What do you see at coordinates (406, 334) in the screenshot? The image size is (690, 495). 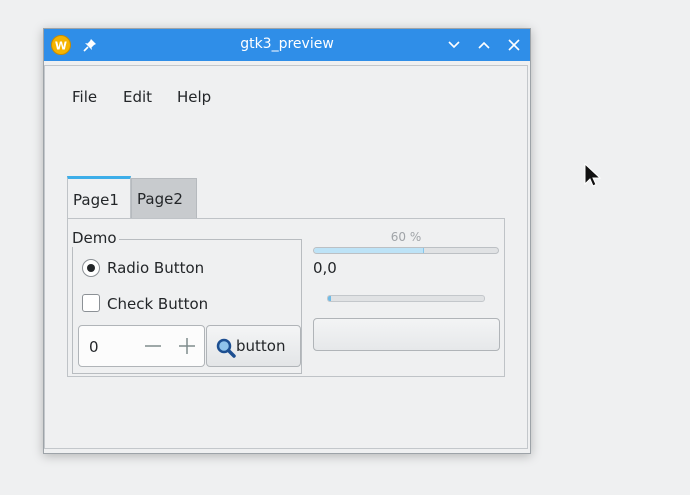 I see `blank-button` at bounding box center [406, 334].